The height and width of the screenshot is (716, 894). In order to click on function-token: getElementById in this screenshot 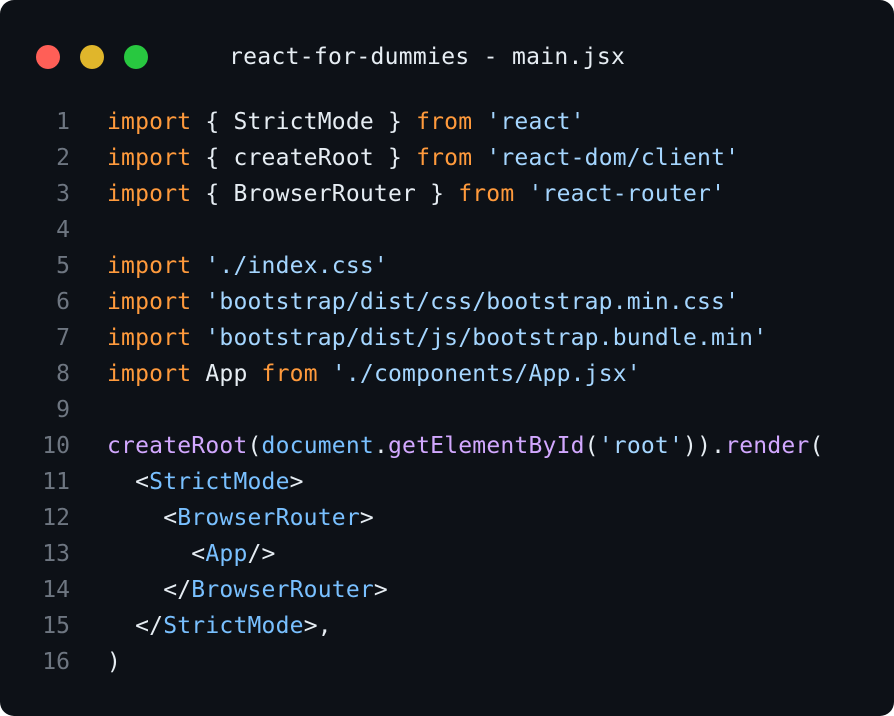, I will do `click(486, 446)`.